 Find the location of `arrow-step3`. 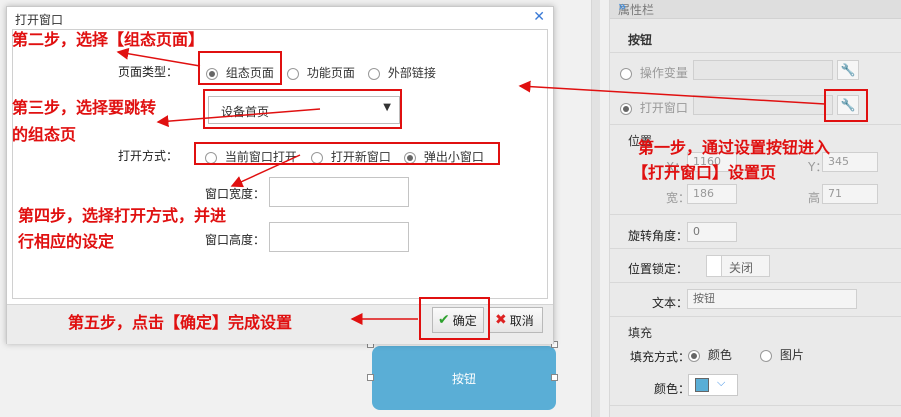

arrow-step3 is located at coordinates (238, 118).